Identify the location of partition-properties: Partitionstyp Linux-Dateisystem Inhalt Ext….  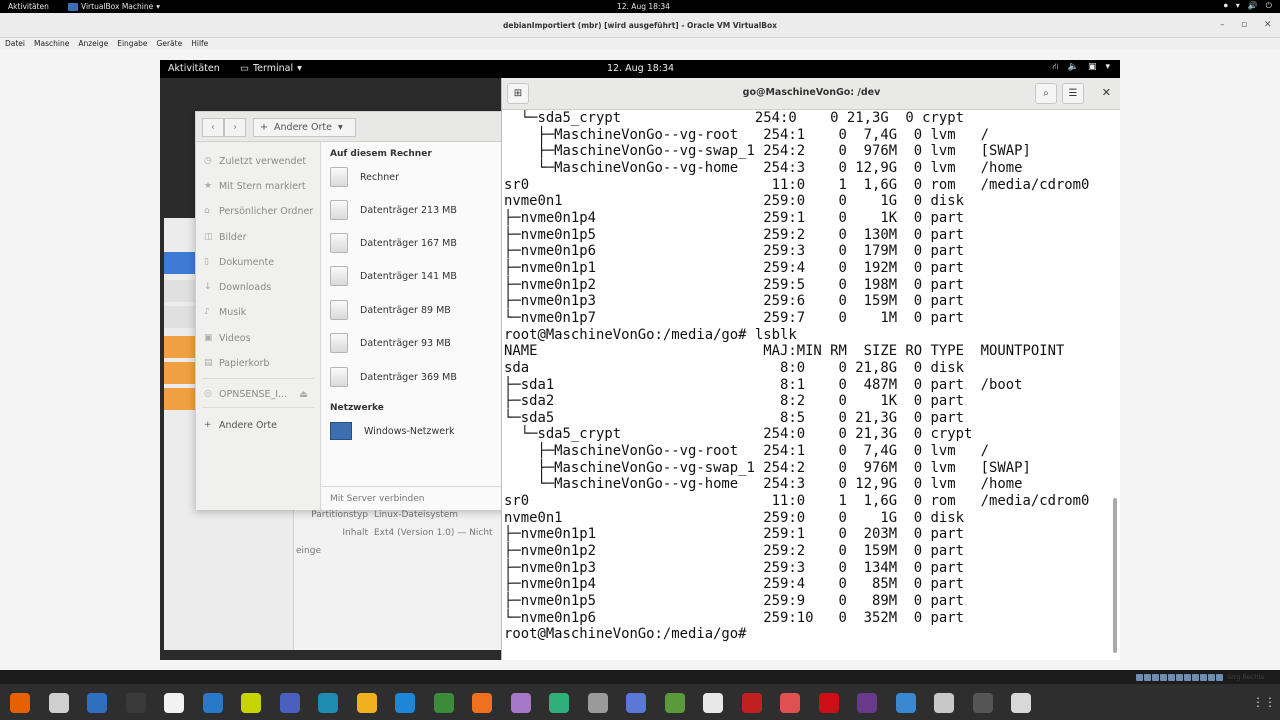
(400, 533).